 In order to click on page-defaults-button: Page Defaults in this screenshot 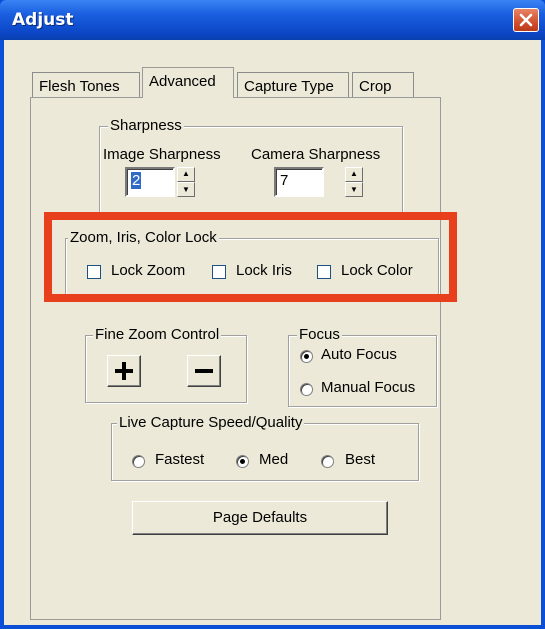, I will do `click(260, 518)`.